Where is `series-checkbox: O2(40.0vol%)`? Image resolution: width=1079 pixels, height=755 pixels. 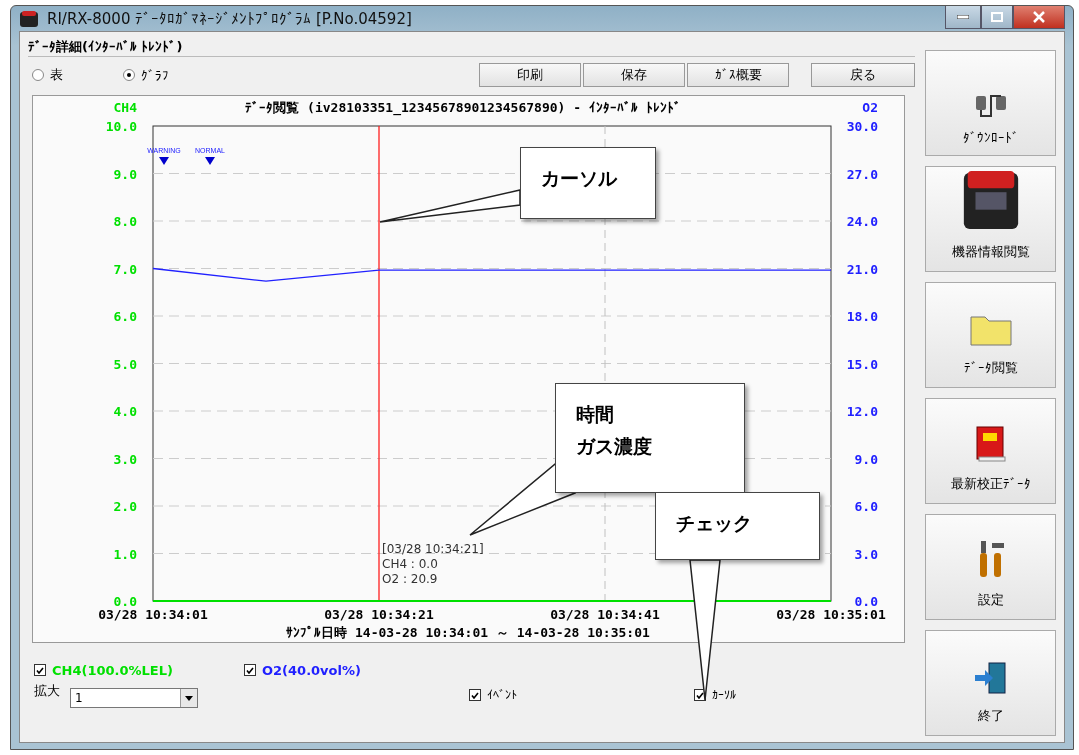
series-checkbox: O2(40.0vol%) is located at coordinates (356, 670).